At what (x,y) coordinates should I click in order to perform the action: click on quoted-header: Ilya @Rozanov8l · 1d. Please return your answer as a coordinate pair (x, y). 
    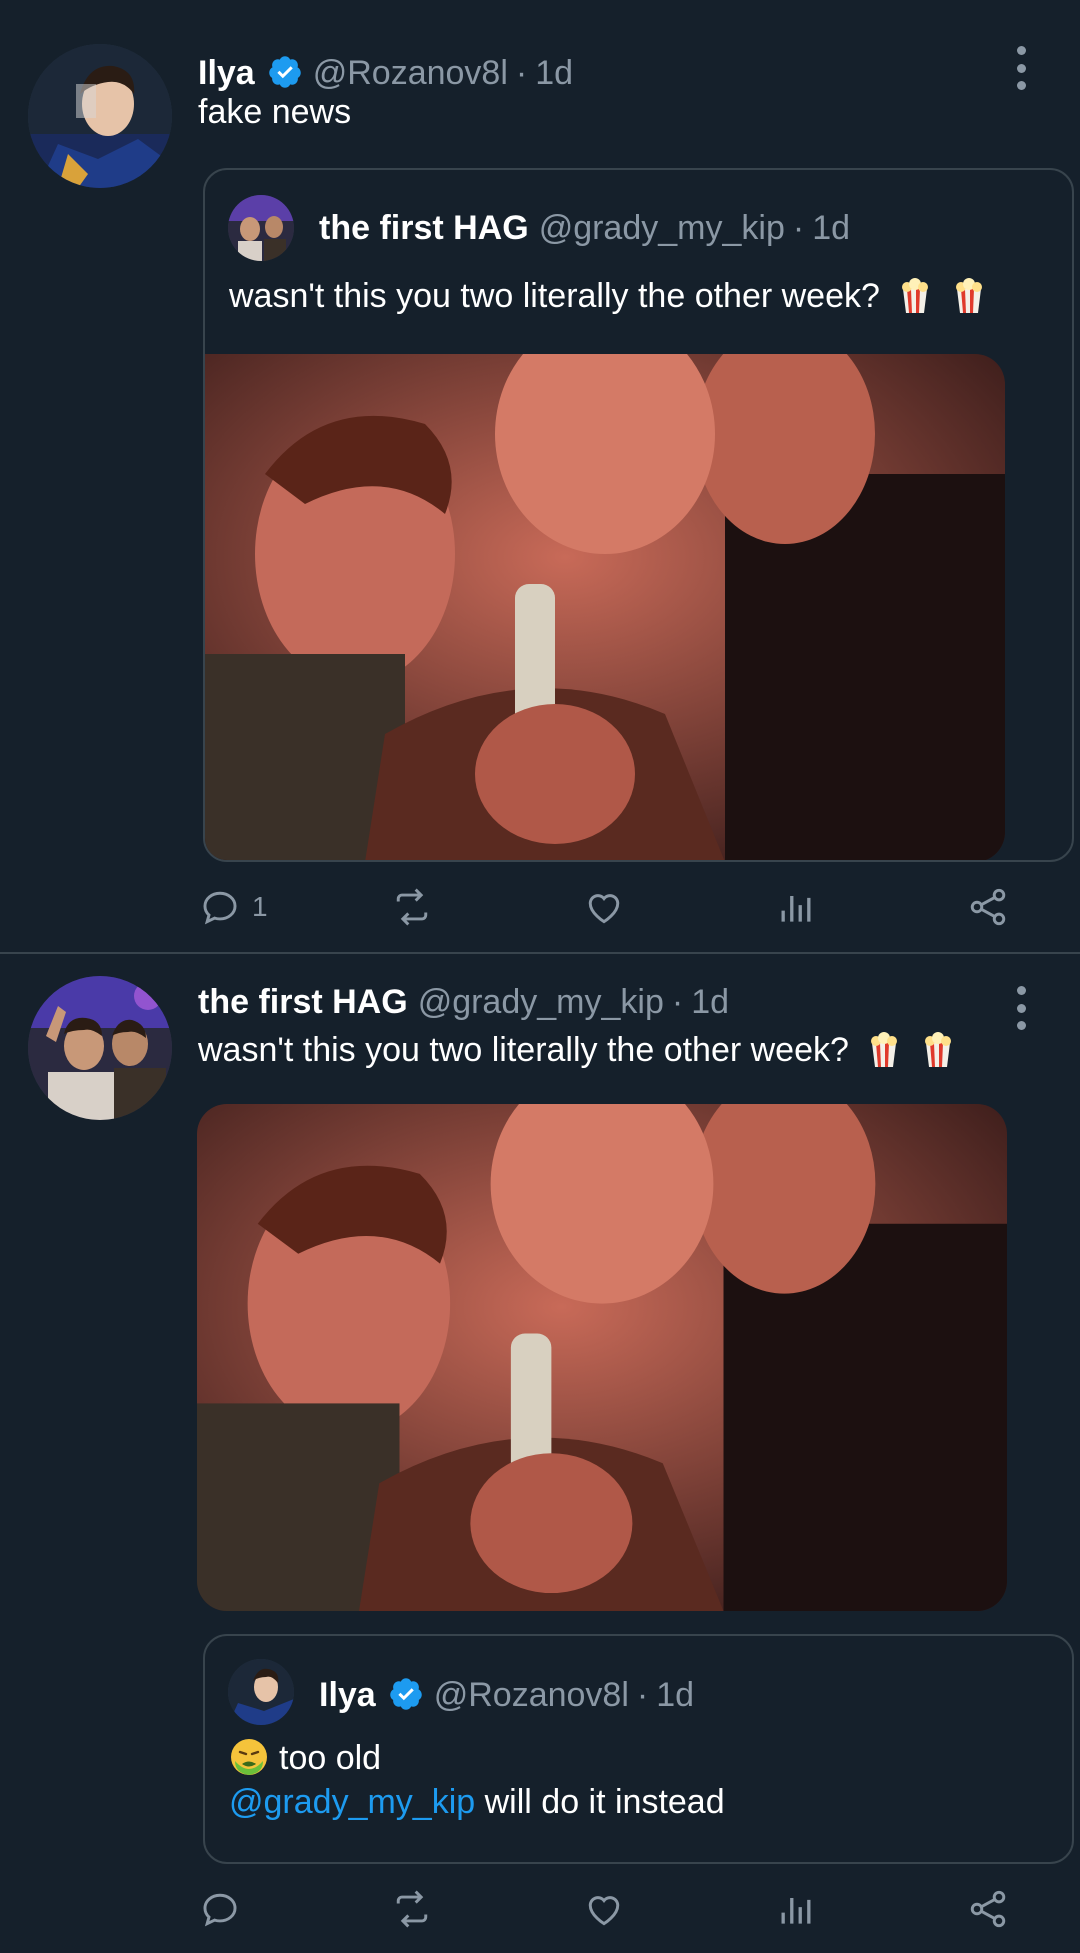
    Looking at the image, I should click on (506, 1692).